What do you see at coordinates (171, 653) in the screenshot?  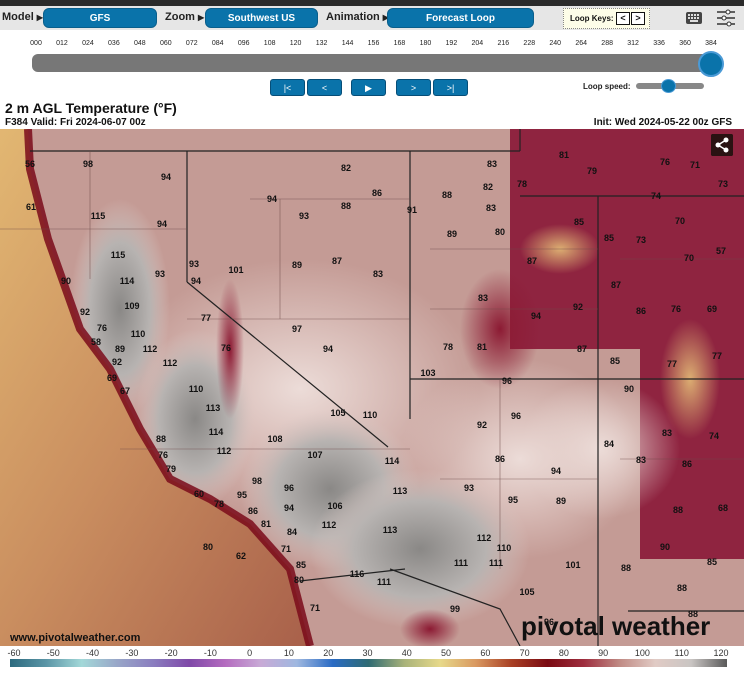 I see `colorbar-label: -20` at bounding box center [171, 653].